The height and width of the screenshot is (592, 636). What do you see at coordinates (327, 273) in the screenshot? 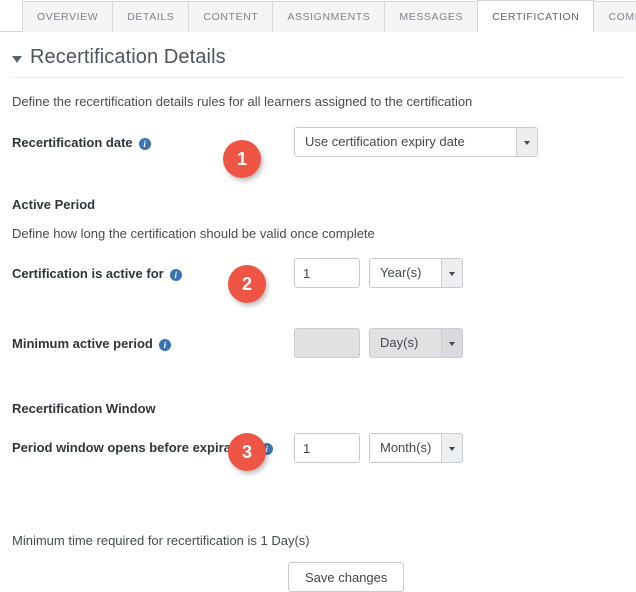
I see `certification-active-for-input` at bounding box center [327, 273].